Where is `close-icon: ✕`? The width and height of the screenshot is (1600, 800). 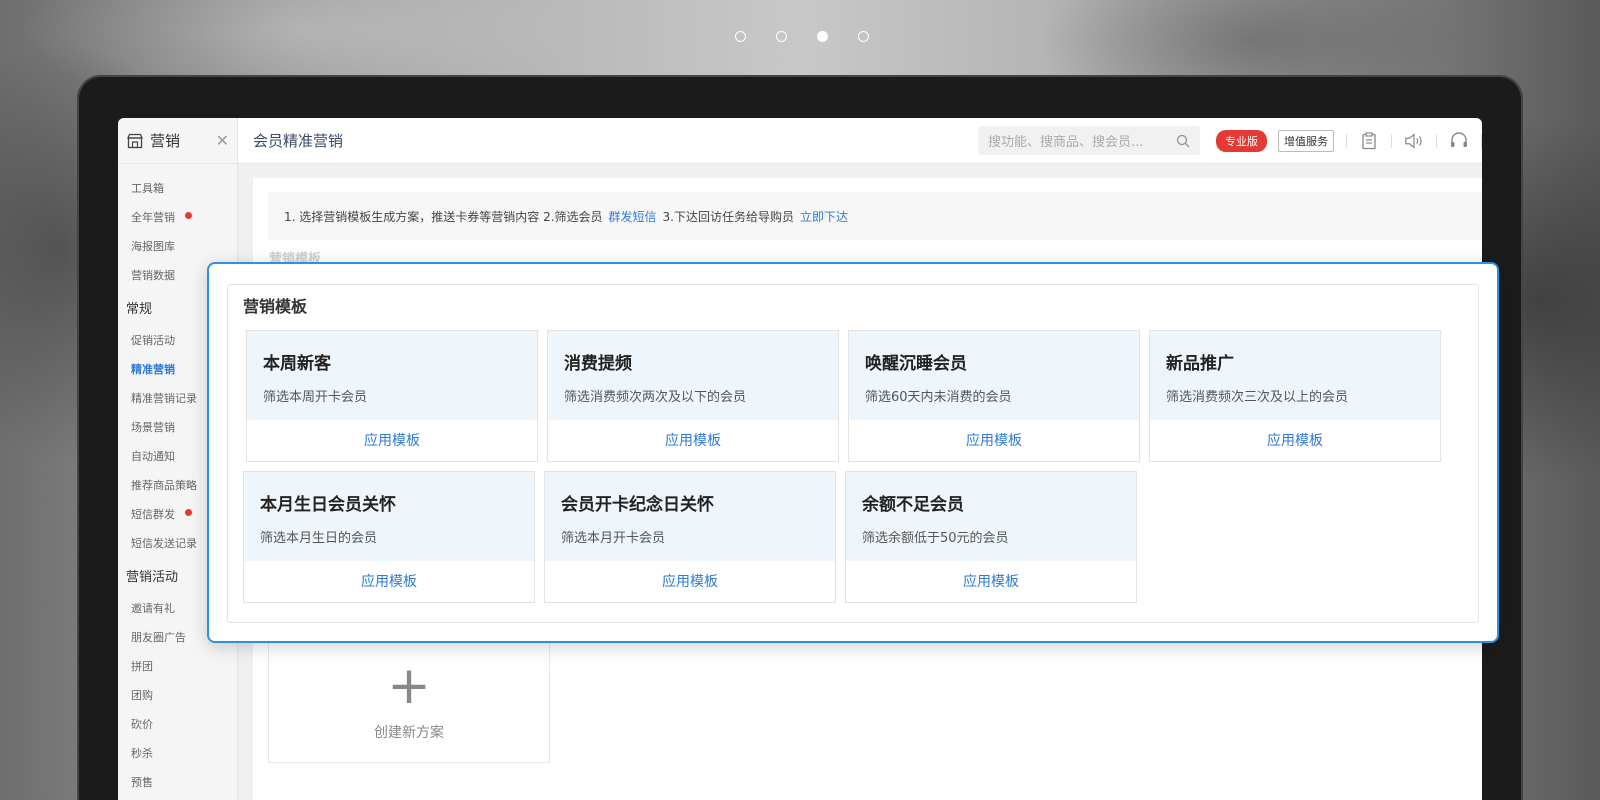 close-icon: ✕ is located at coordinates (222, 140).